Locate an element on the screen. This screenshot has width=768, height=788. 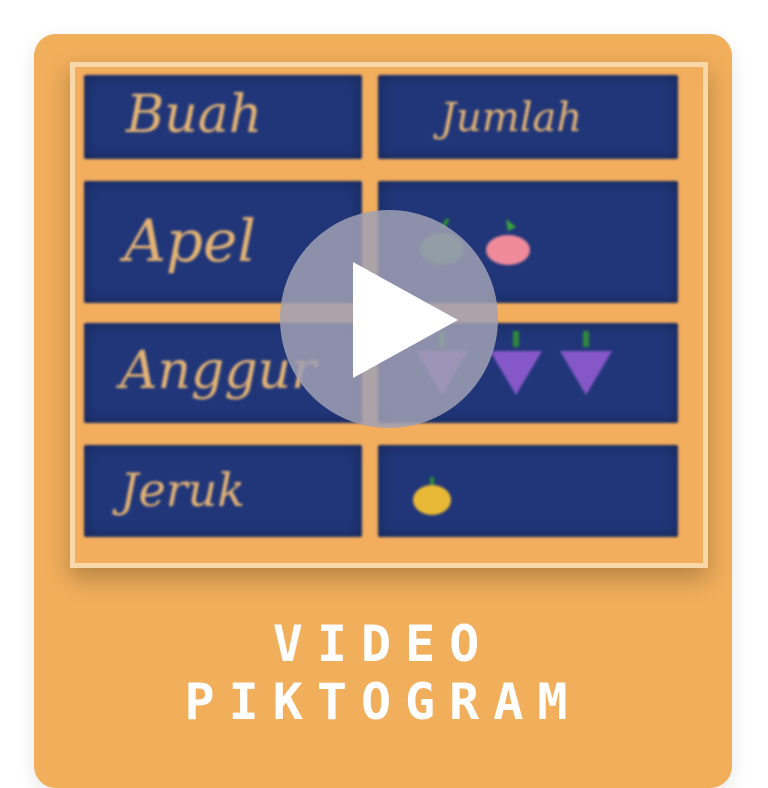
header-count-label: Jumlah is located at coordinates (511, 118).